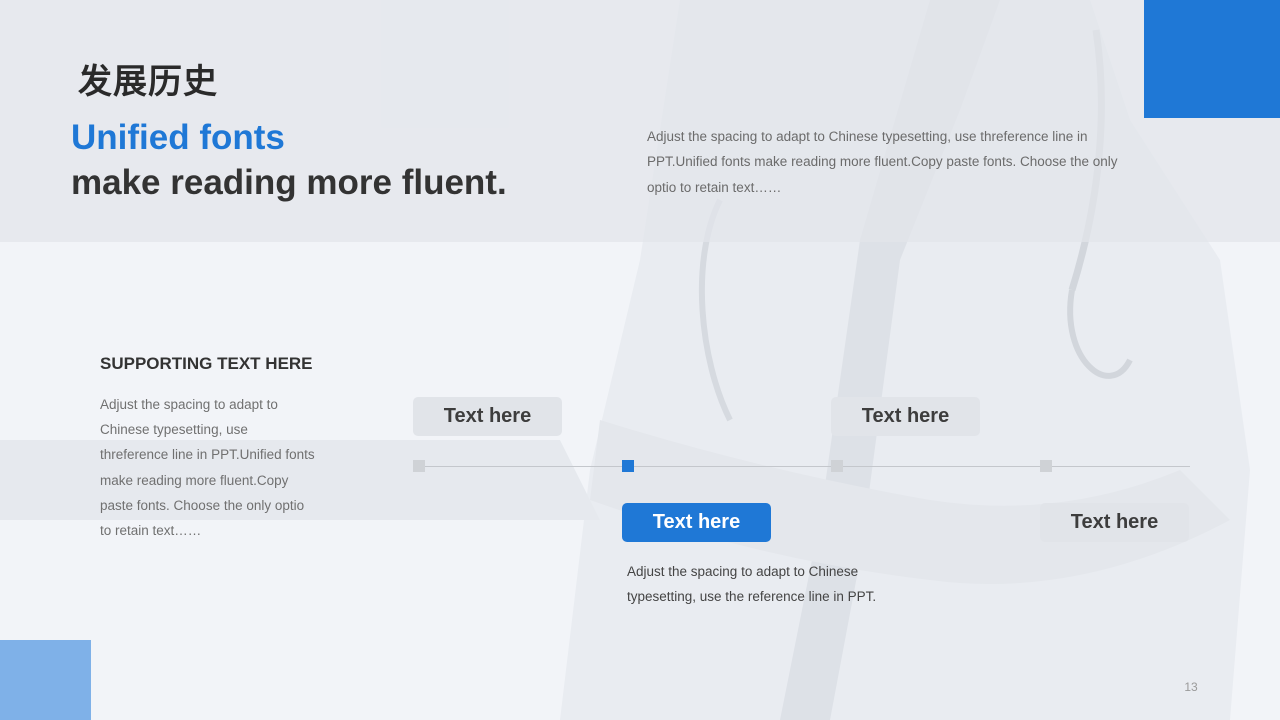 Image resolution: width=1280 pixels, height=720 pixels. I want to click on page-title: 发展历史, so click(148, 82).